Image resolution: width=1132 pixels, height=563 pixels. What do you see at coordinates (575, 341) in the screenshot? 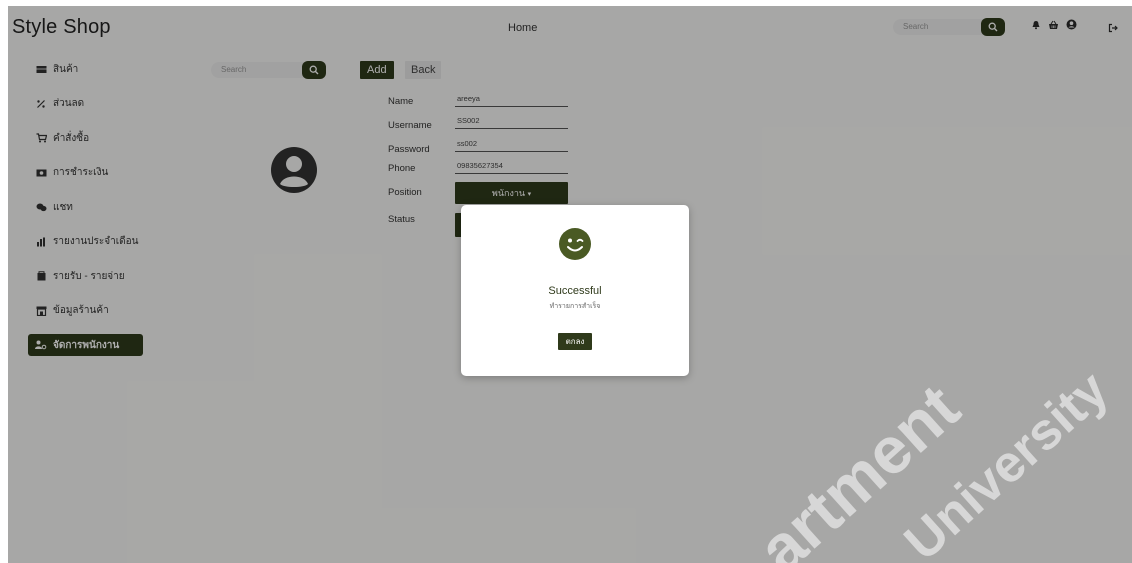
I see `ok-button: ตกลง` at bounding box center [575, 341].